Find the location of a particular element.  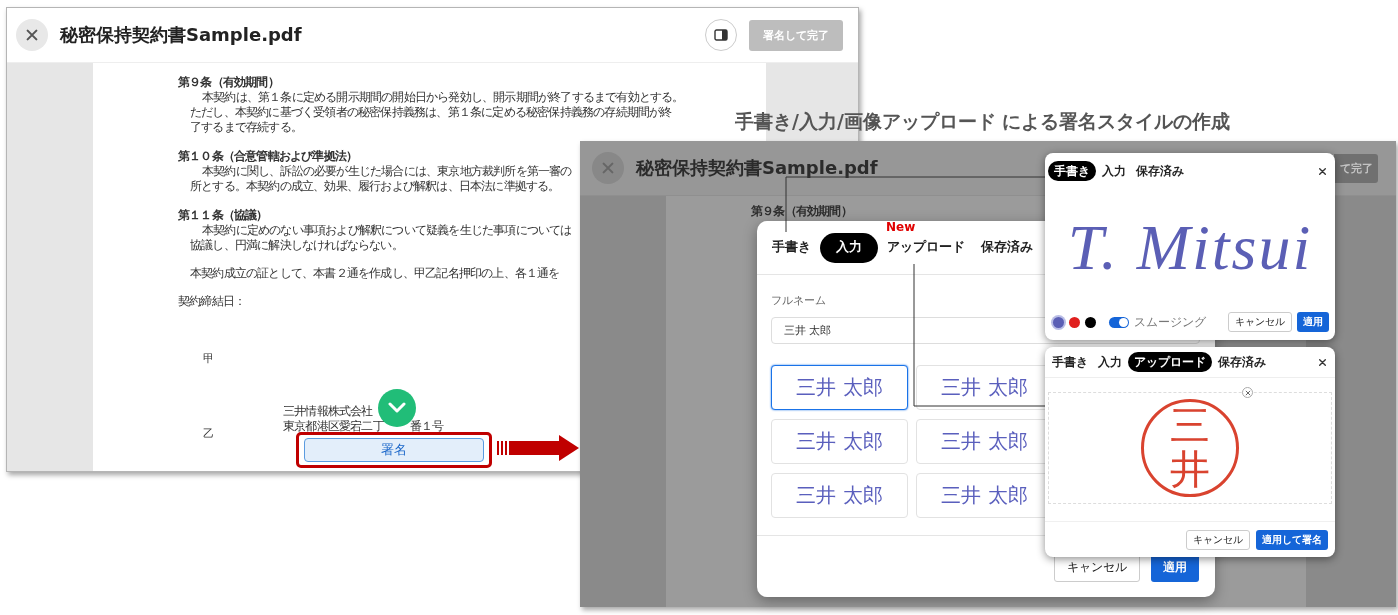

document-text: 本契約は、第１条に定める開示期間の開始日から発効し、開示期間が終了するまで有効とする。 is located at coordinates (442, 97).